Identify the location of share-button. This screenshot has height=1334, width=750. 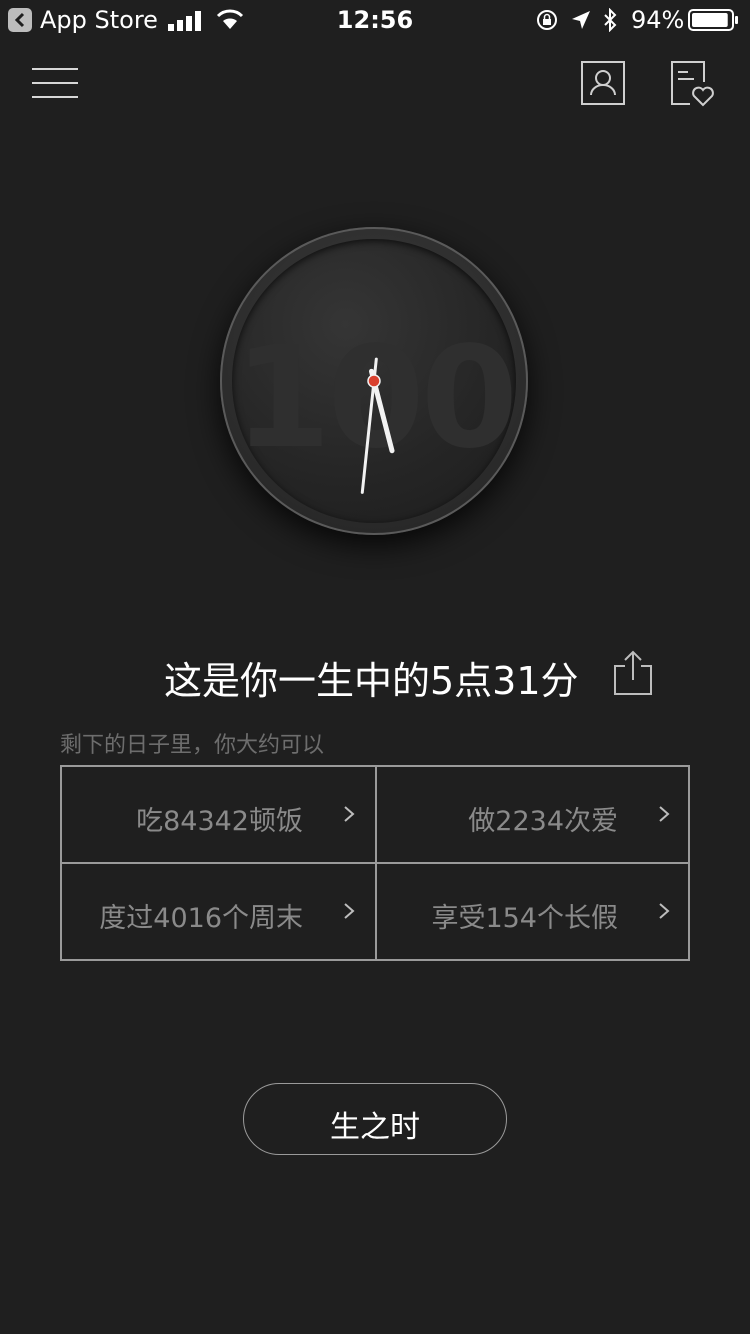
(633, 673).